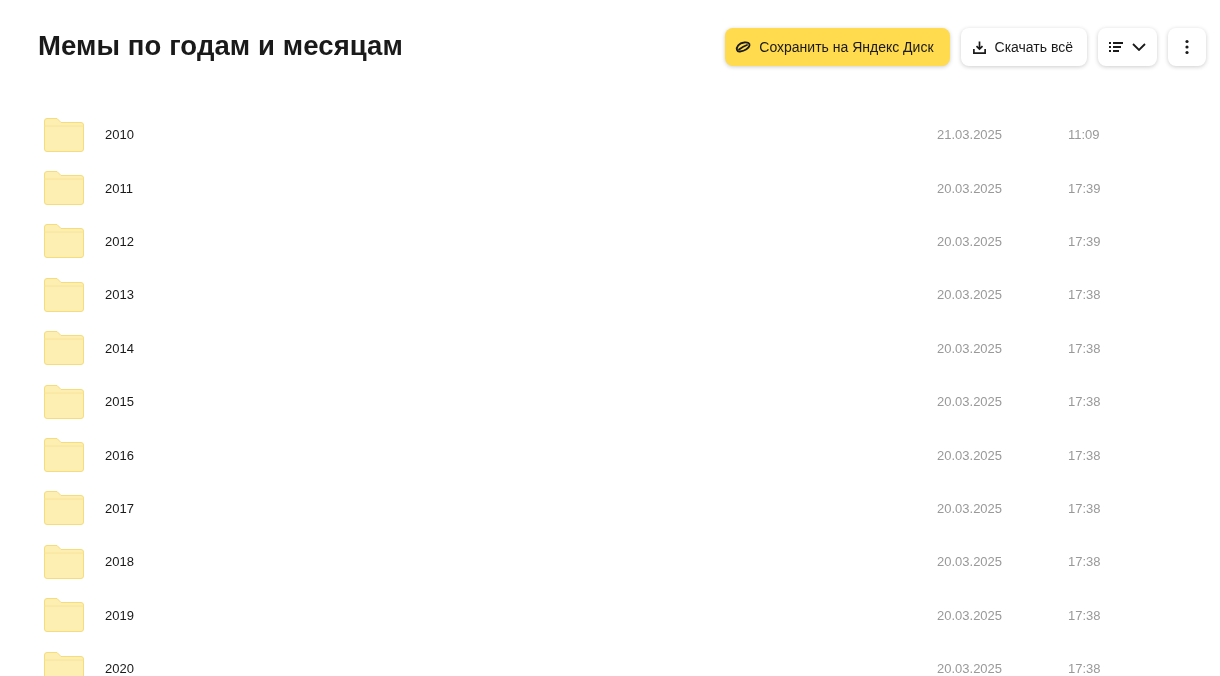 Image resolution: width=1220 pixels, height=676 pixels. I want to click on folder-name: 2015, so click(165, 402).